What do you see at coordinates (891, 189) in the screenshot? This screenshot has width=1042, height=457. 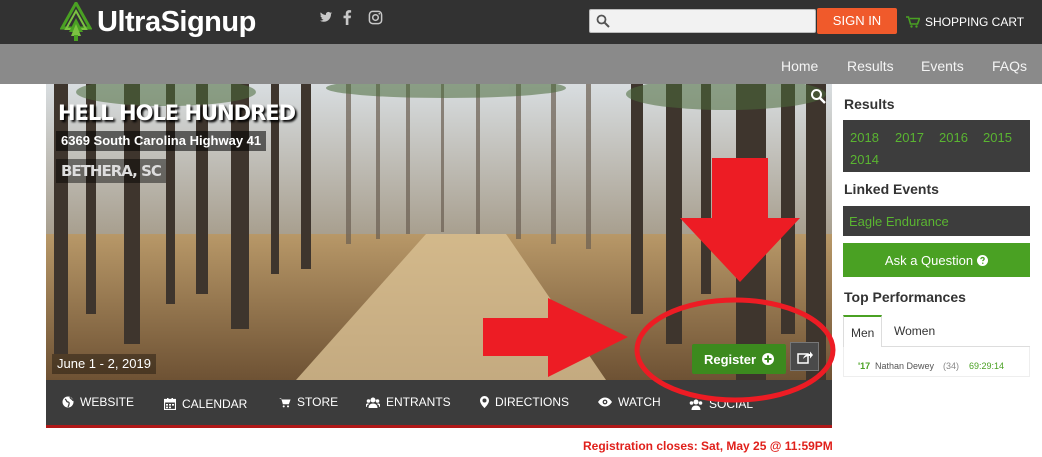 I see `linked-events-heading: Linked Events` at bounding box center [891, 189].